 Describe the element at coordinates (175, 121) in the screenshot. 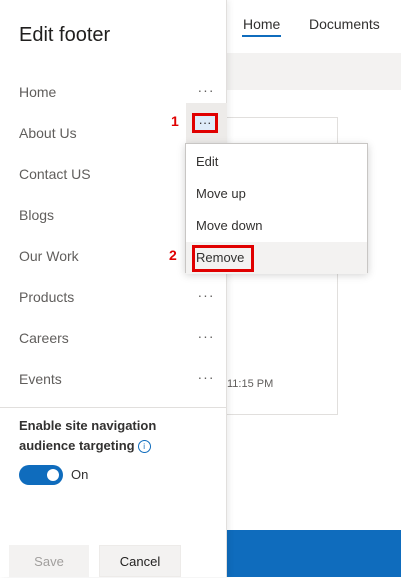

I see `step-1-marker: 1` at that location.